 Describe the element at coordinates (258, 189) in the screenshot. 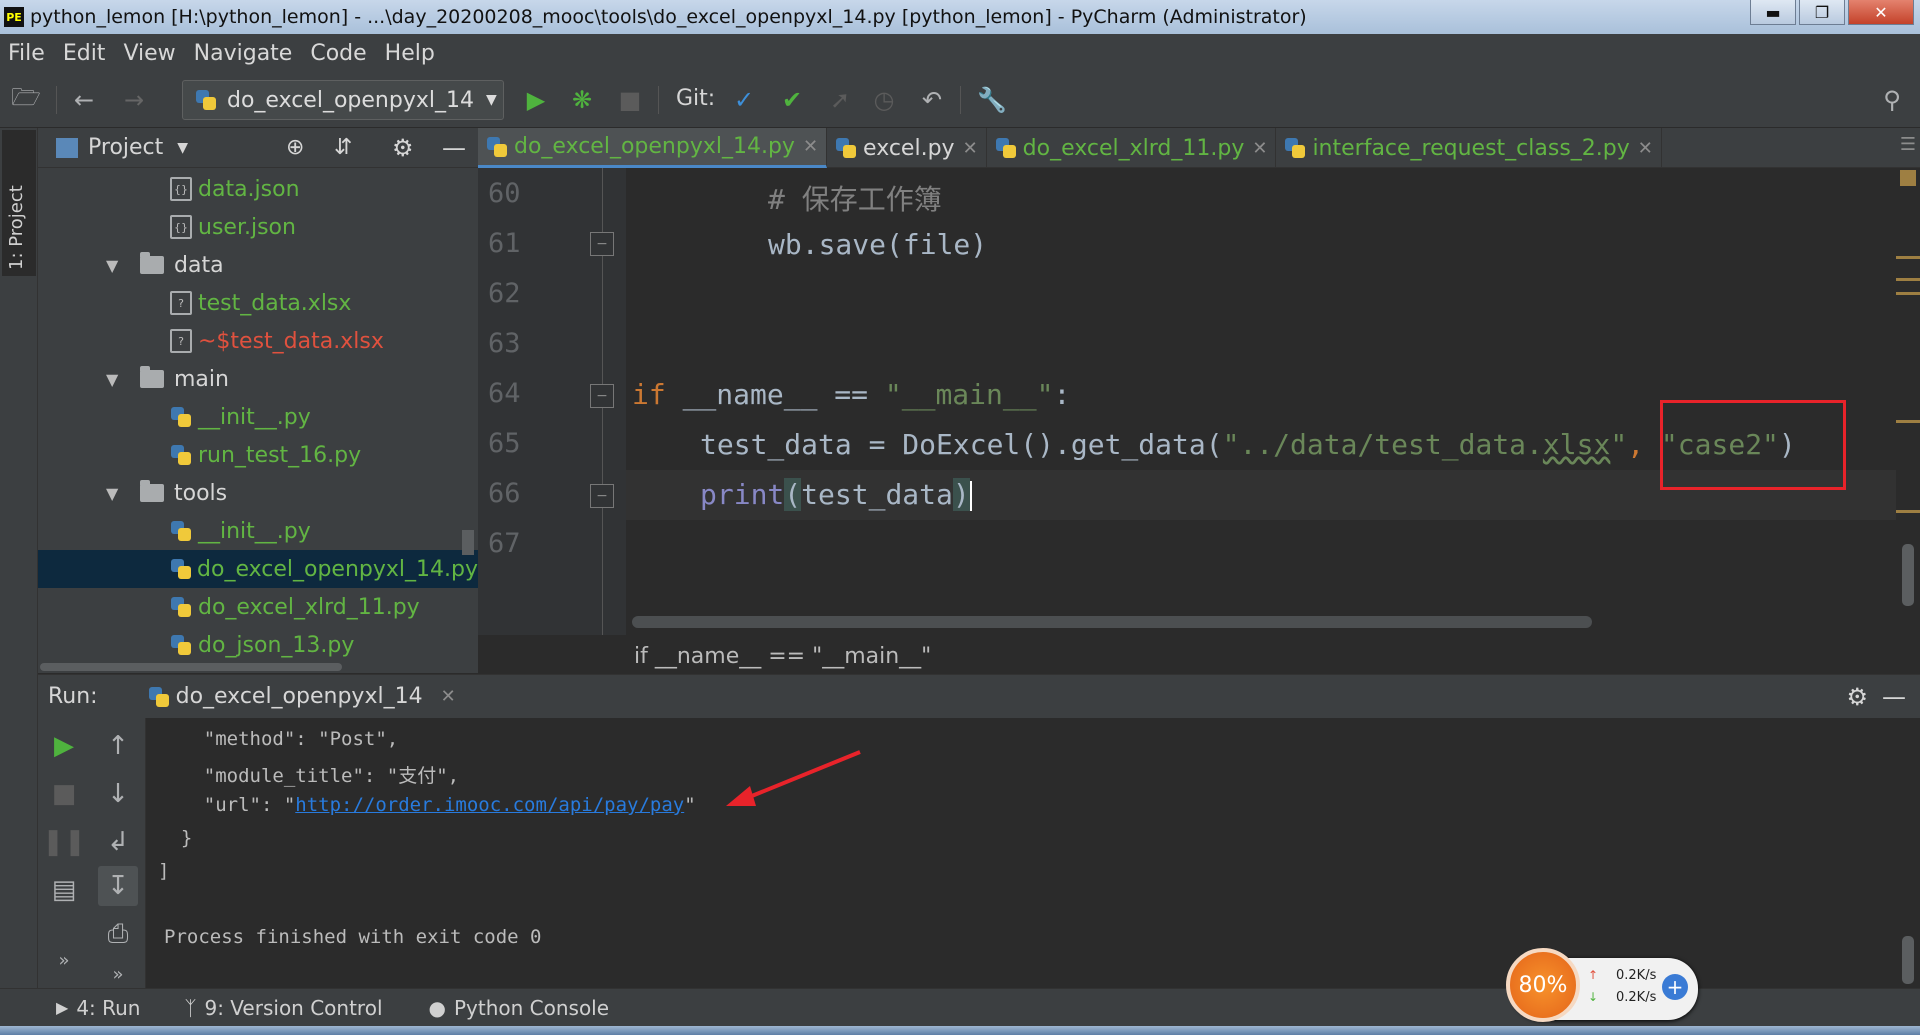

I see `tree-item: {} data.json` at that location.